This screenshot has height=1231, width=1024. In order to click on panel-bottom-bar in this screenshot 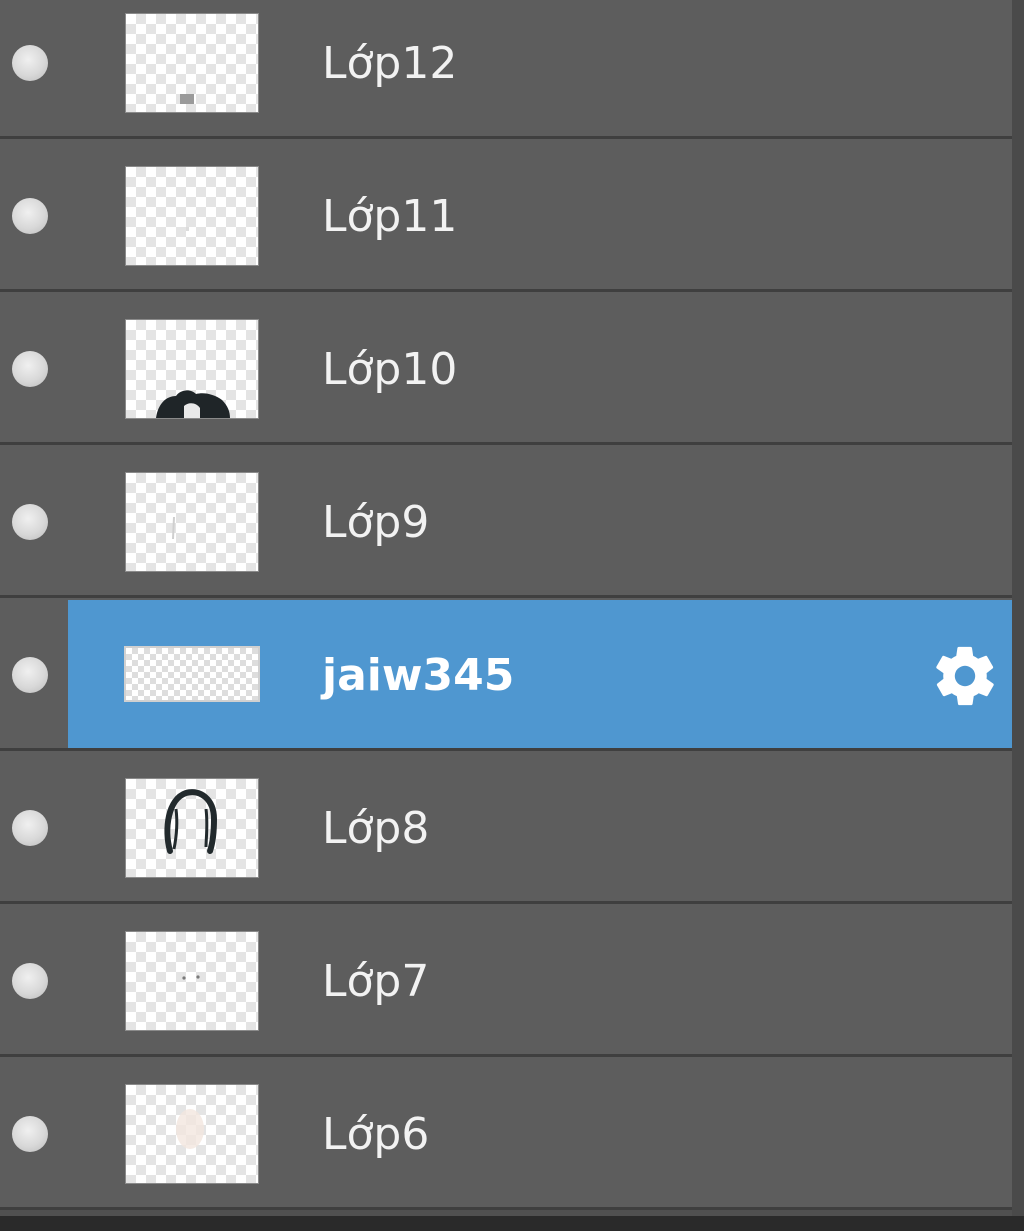, I will do `click(512, 1223)`.